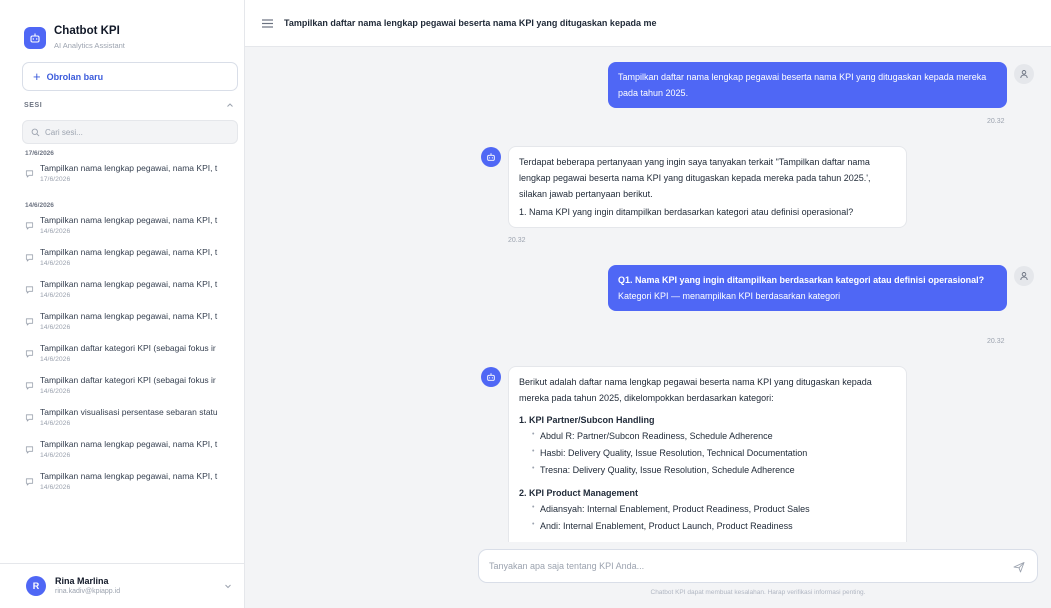 This screenshot has height=608, width=1051. Describe the element at coordinates (33, 105) in the screenshot. I see `sessions-section-label: SESI` at that location.